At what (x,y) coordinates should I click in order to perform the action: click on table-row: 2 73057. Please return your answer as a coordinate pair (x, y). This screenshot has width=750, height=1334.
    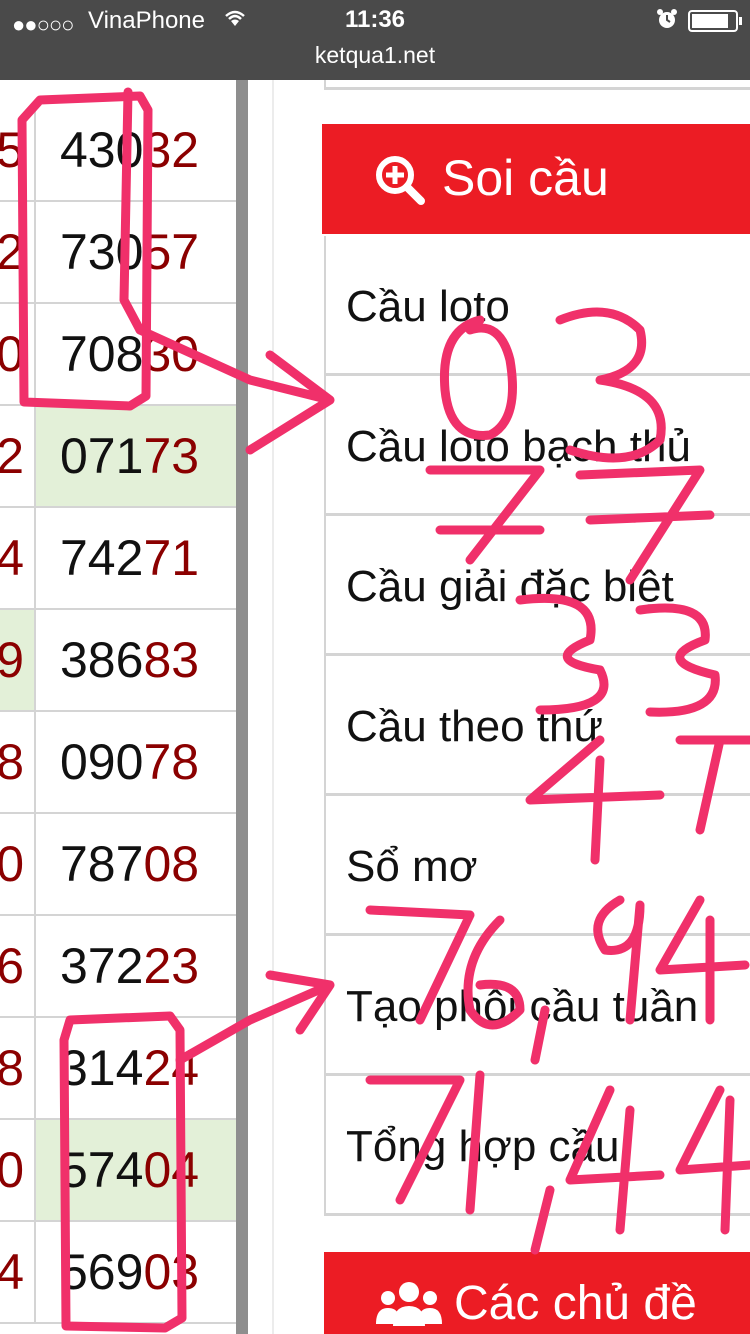
    Looking at the image, I should click on (118, 253).